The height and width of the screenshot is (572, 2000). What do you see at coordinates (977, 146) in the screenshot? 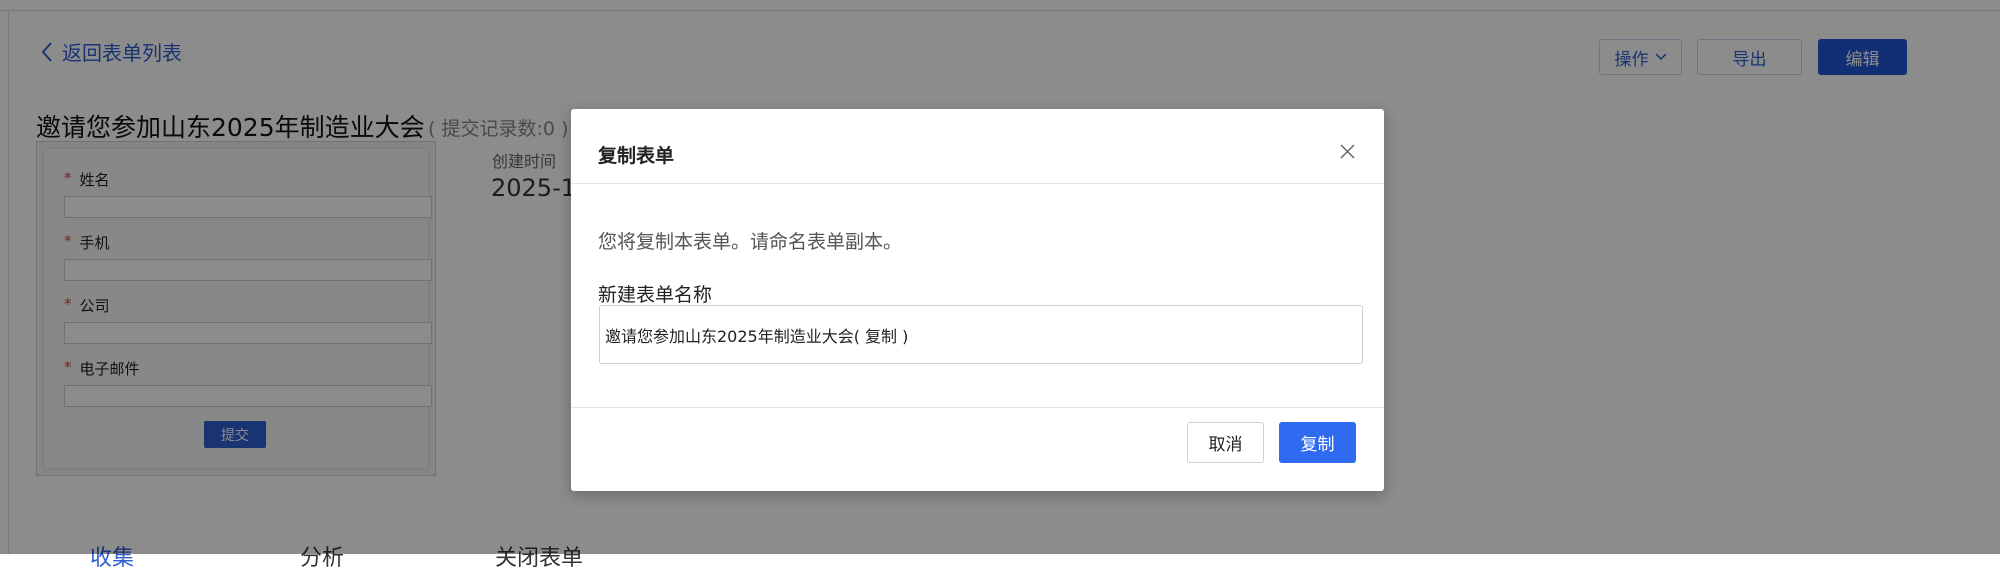
I see `dialog-header: 复制表单` at bounding box center [977, 146].